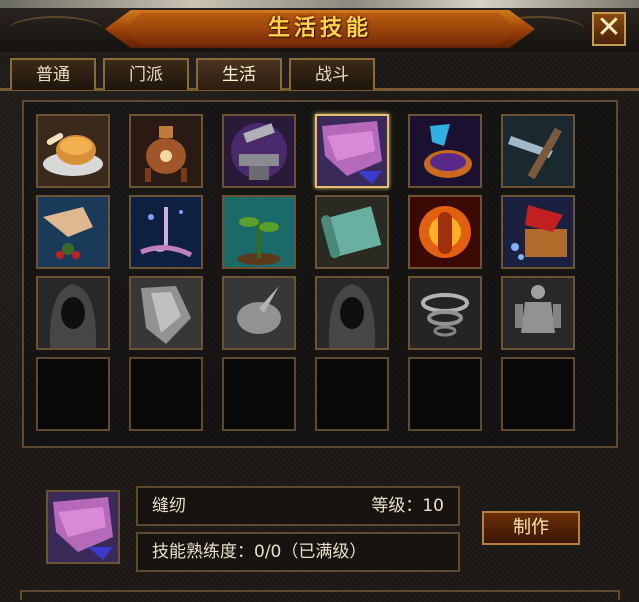 The width and height of the screenshot is (639, 602). I want to click on anvil-hammer-icon, so click(259, 151).